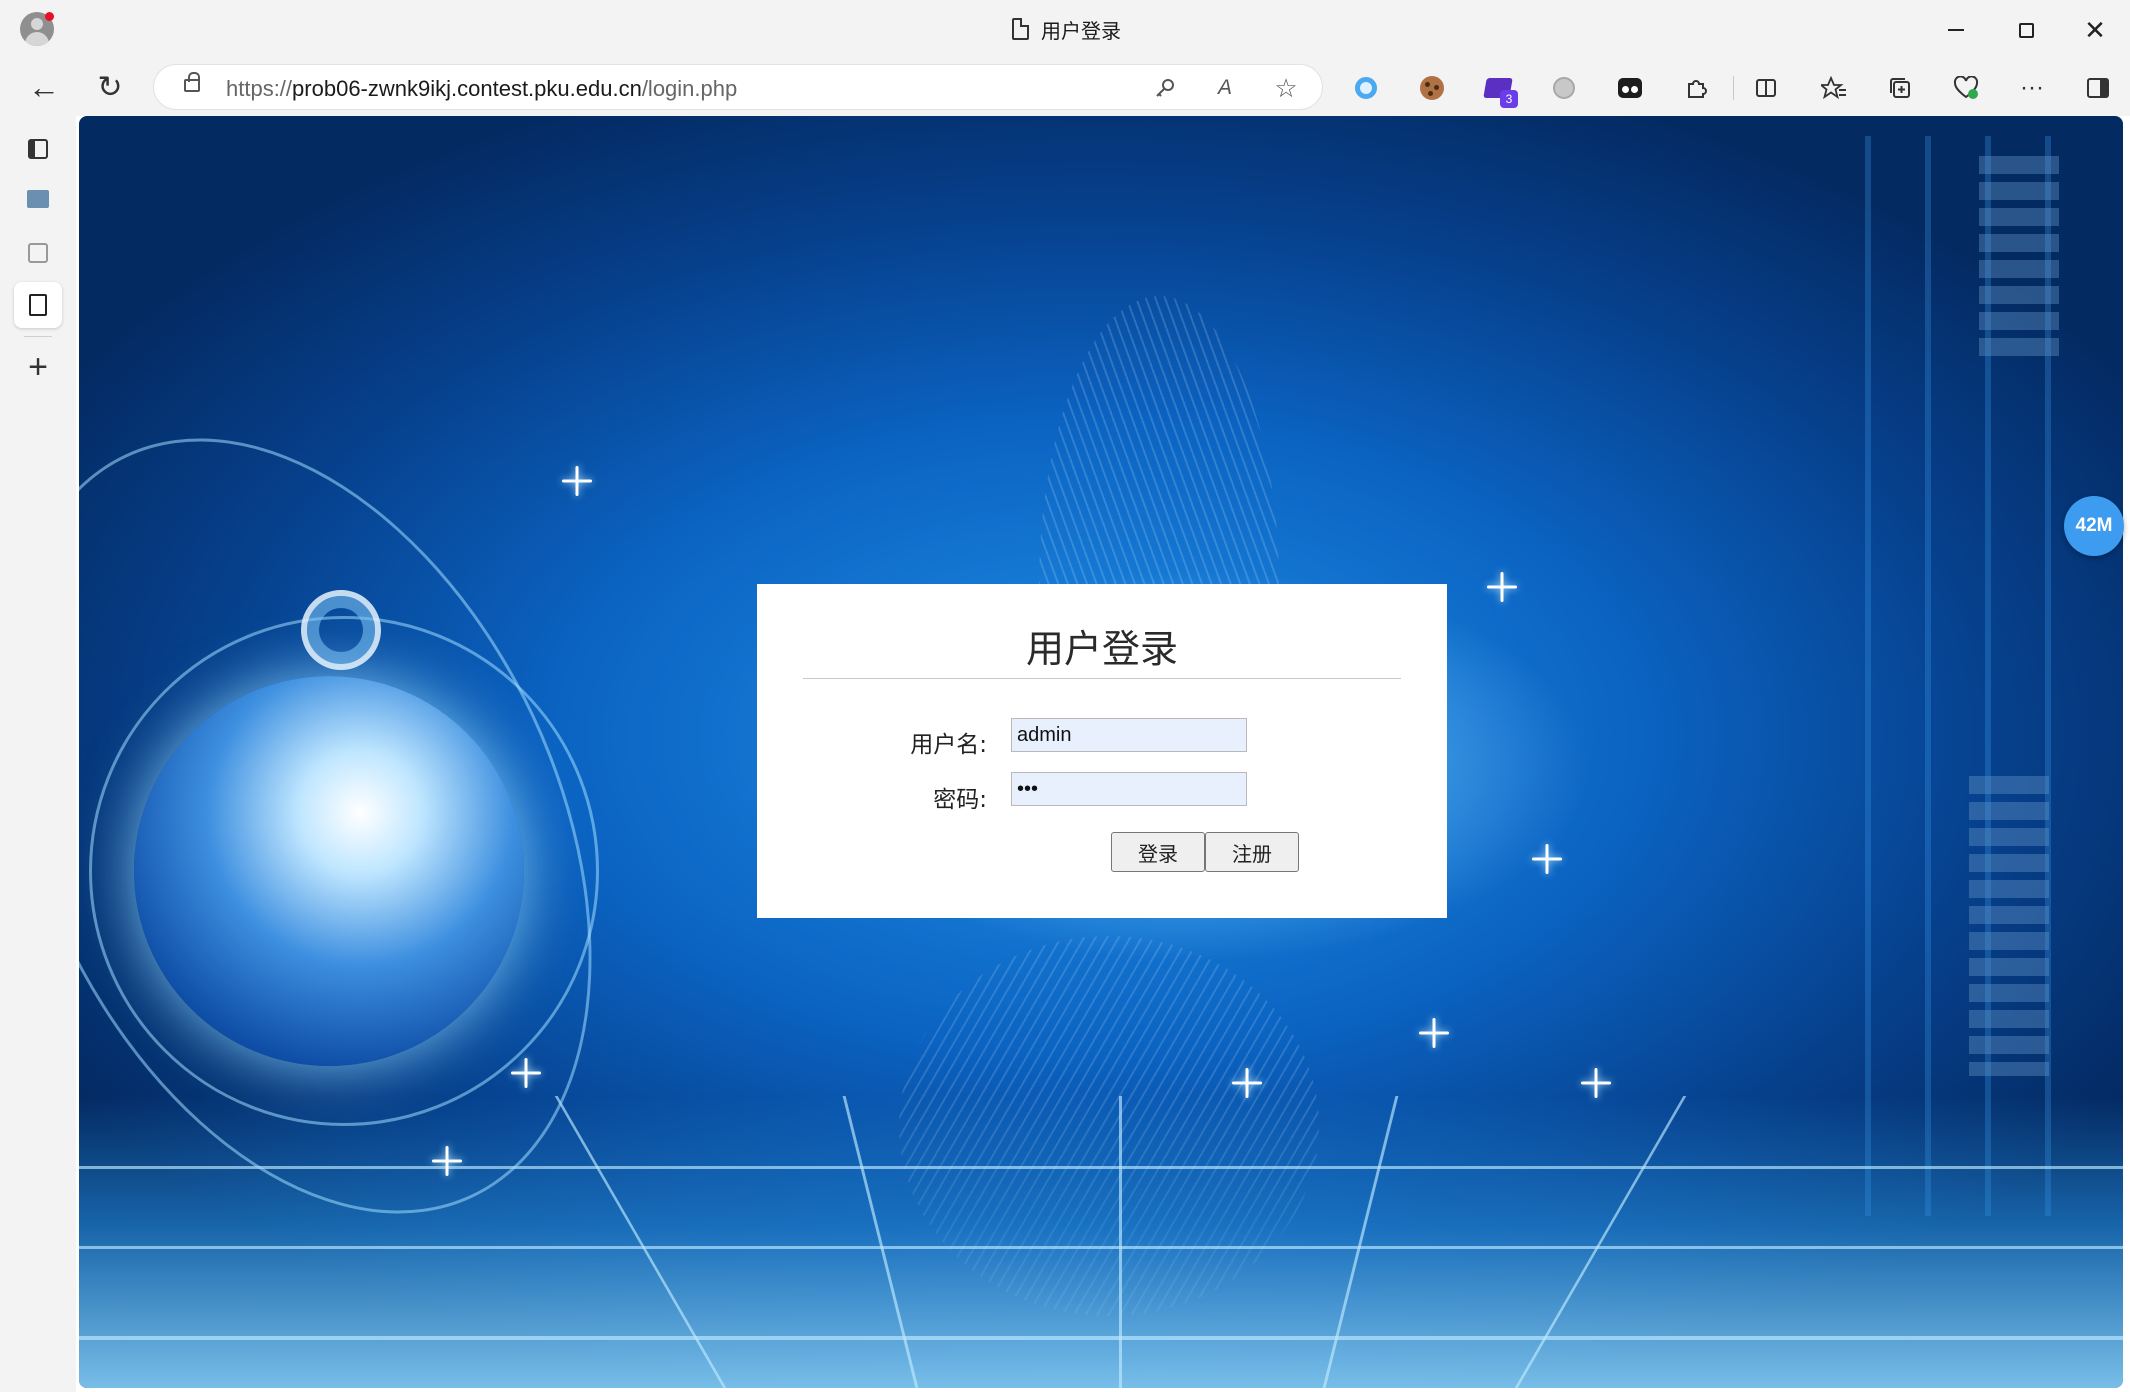  What do you see at coordinates (2019, 256) in the screenshot?
I see `background-blocks` at bounding box center [2019, 256].